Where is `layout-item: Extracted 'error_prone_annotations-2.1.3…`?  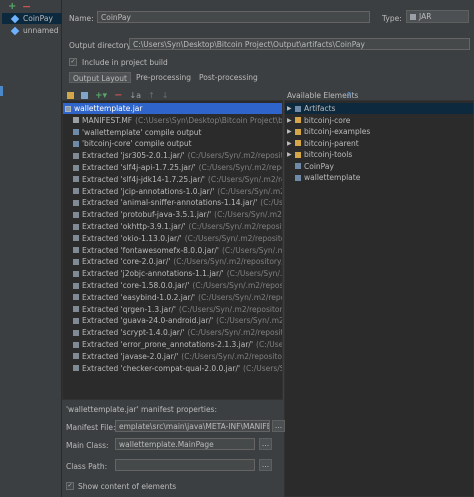
layout-item: Extracted 'error_prone_annotations-2.1.3… is located at coordinates (173, 344).